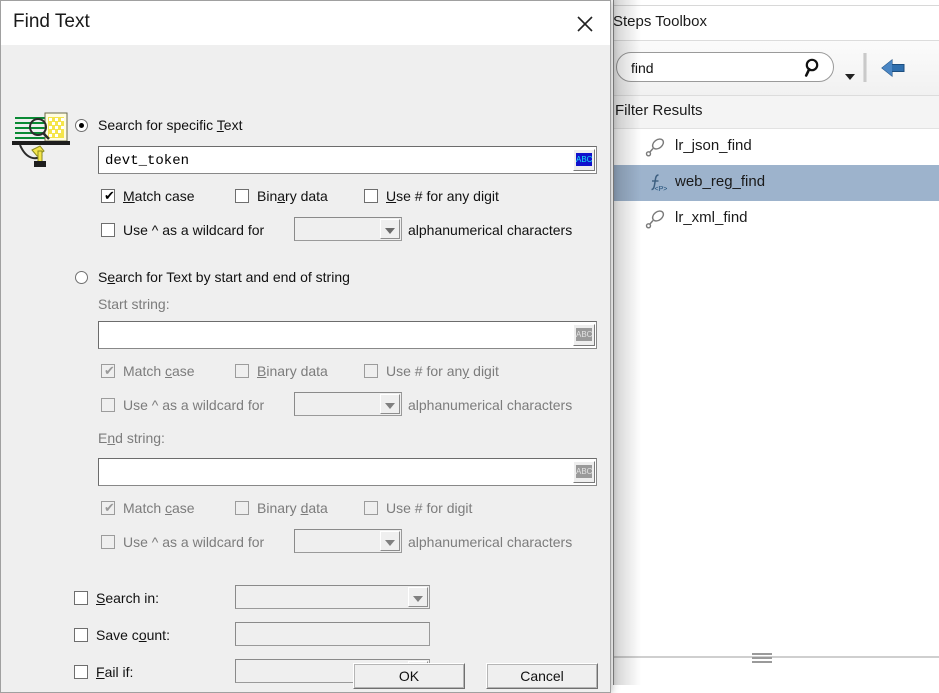 This screenshot has height=693, width=939. Describe the element at coordinates (585, 23) in the screenshot. I see `close-icon` at that location.